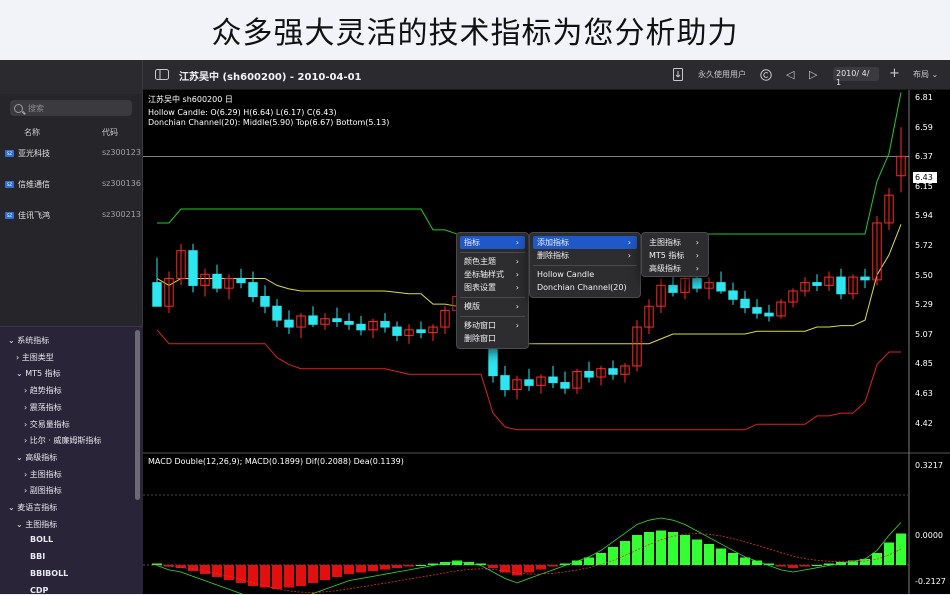 The width and height of the screenshot is (950, 595). I want to click on menu-item-label: 模版, so click(472, 306).